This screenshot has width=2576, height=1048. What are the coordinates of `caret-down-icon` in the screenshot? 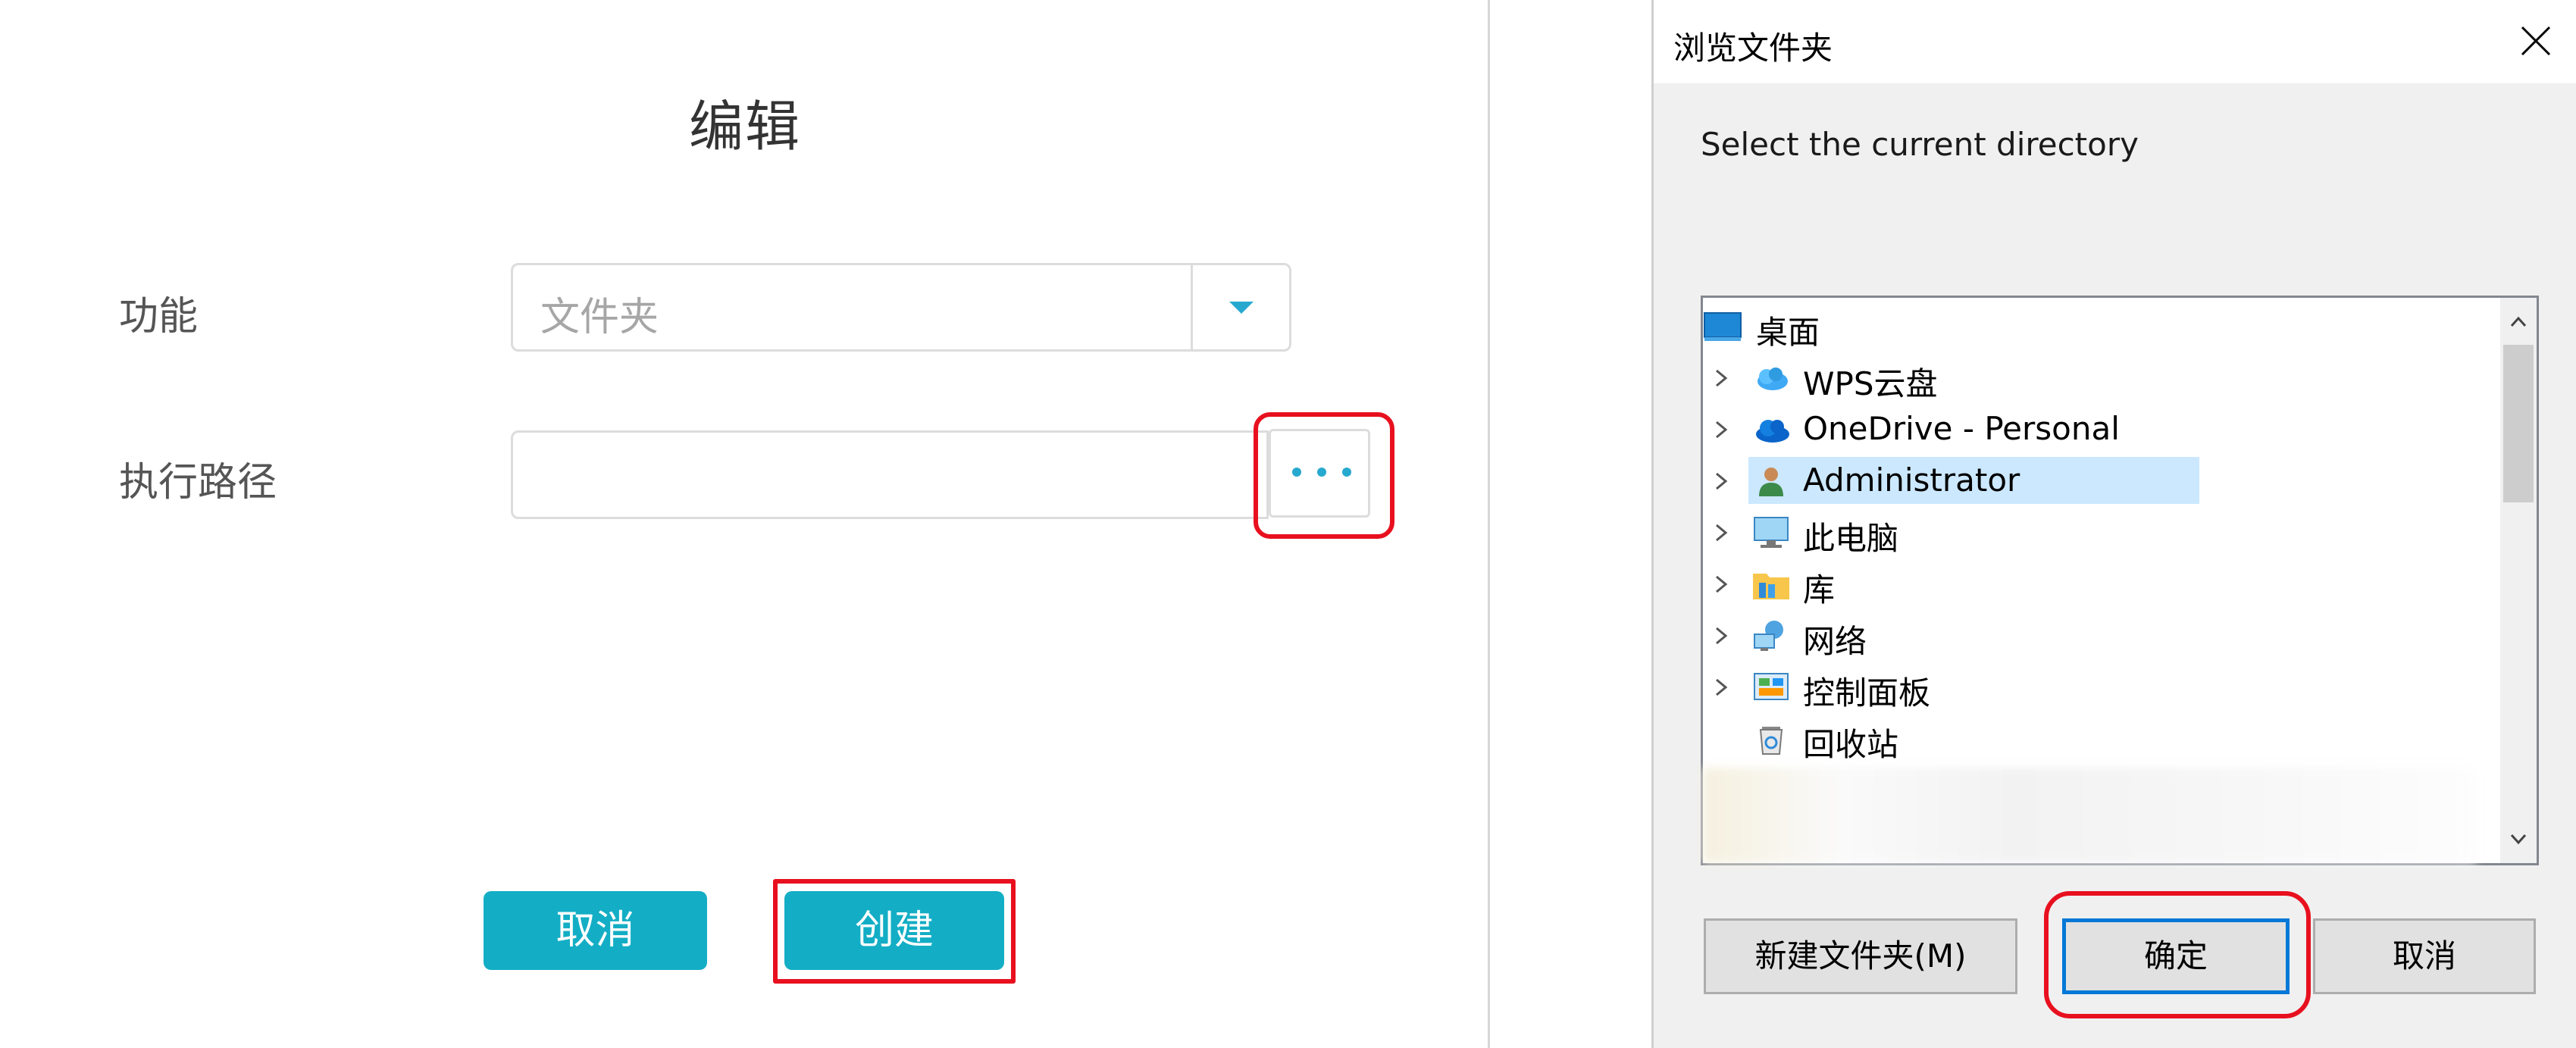 It's located at (1241, 307).